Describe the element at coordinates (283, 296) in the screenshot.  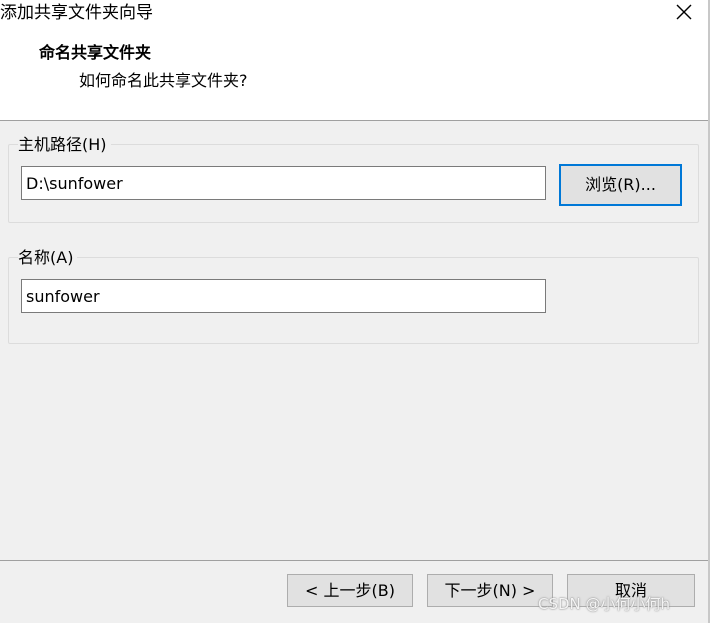
I see `name-input` at that location.